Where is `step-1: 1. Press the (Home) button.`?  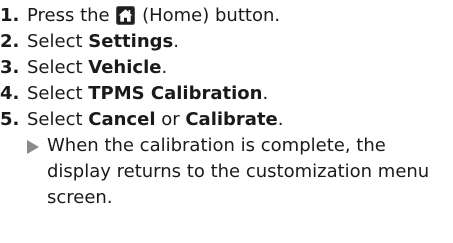 step-1: 1. Press the (Home) button. is located at coordinates (226, 16).